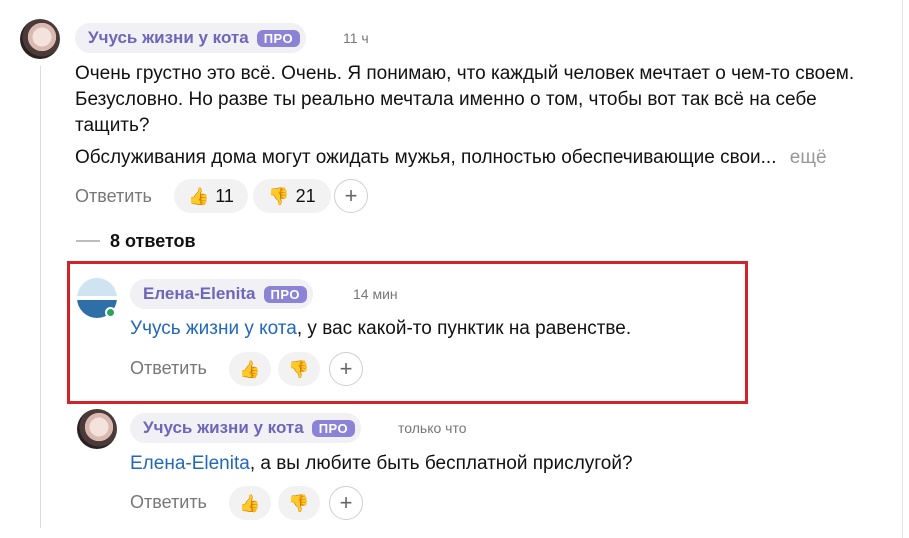 Image resolution: width=909 pixels, height=538 pixels. What do you see at coordinates (190, 463) in the screenshot?
I see `mention-link: Елена-Elenita` at bounding box center [190, 463].